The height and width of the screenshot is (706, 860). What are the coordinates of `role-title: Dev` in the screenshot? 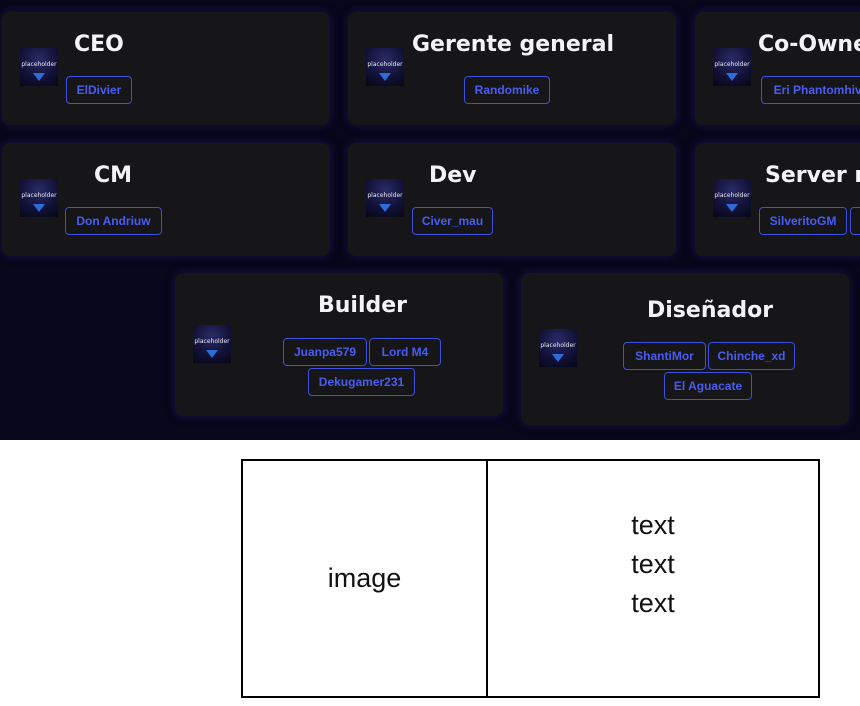 It's located at (453, 175).